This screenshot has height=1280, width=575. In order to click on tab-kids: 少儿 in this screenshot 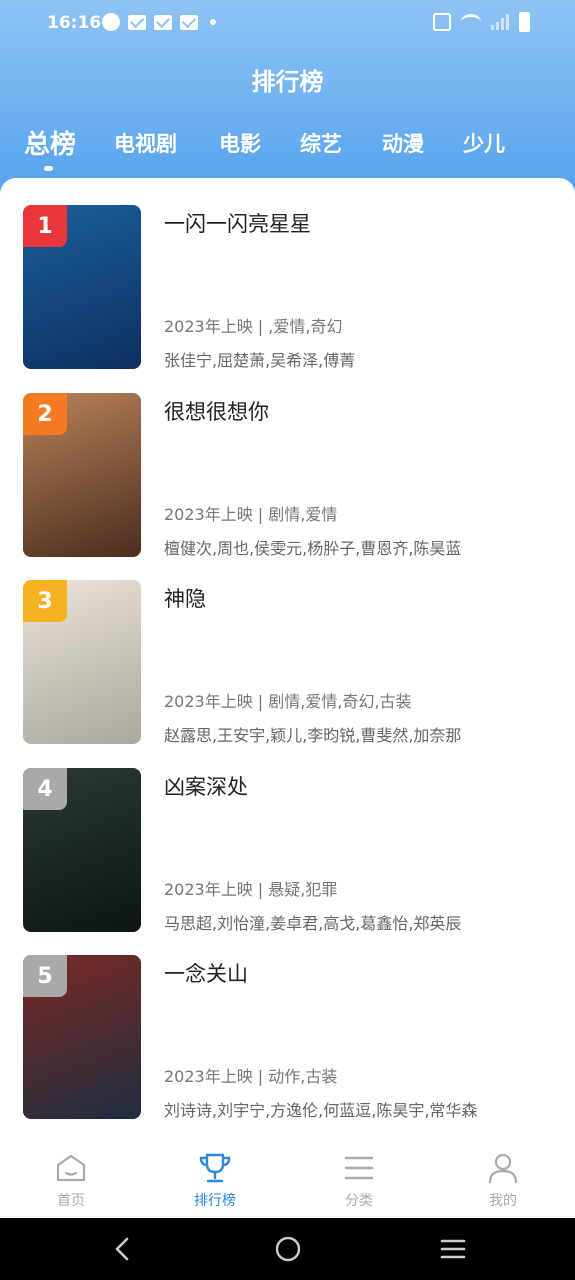, I will do `click(484, 143)`.